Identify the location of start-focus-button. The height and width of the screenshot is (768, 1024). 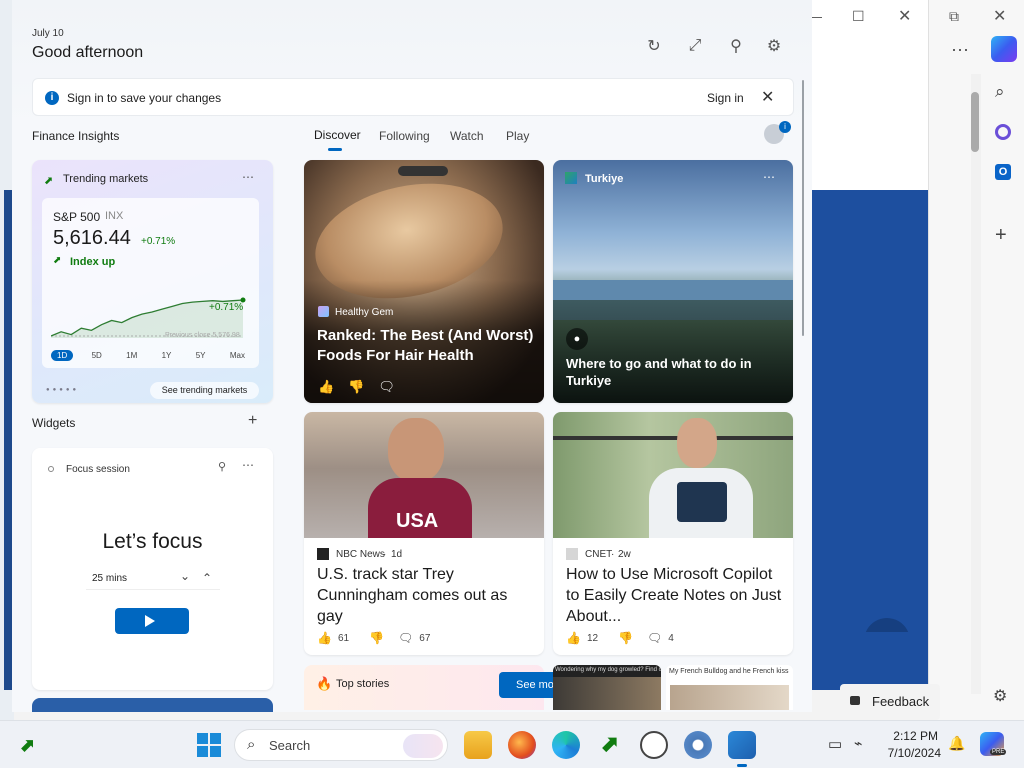
(152, 621).